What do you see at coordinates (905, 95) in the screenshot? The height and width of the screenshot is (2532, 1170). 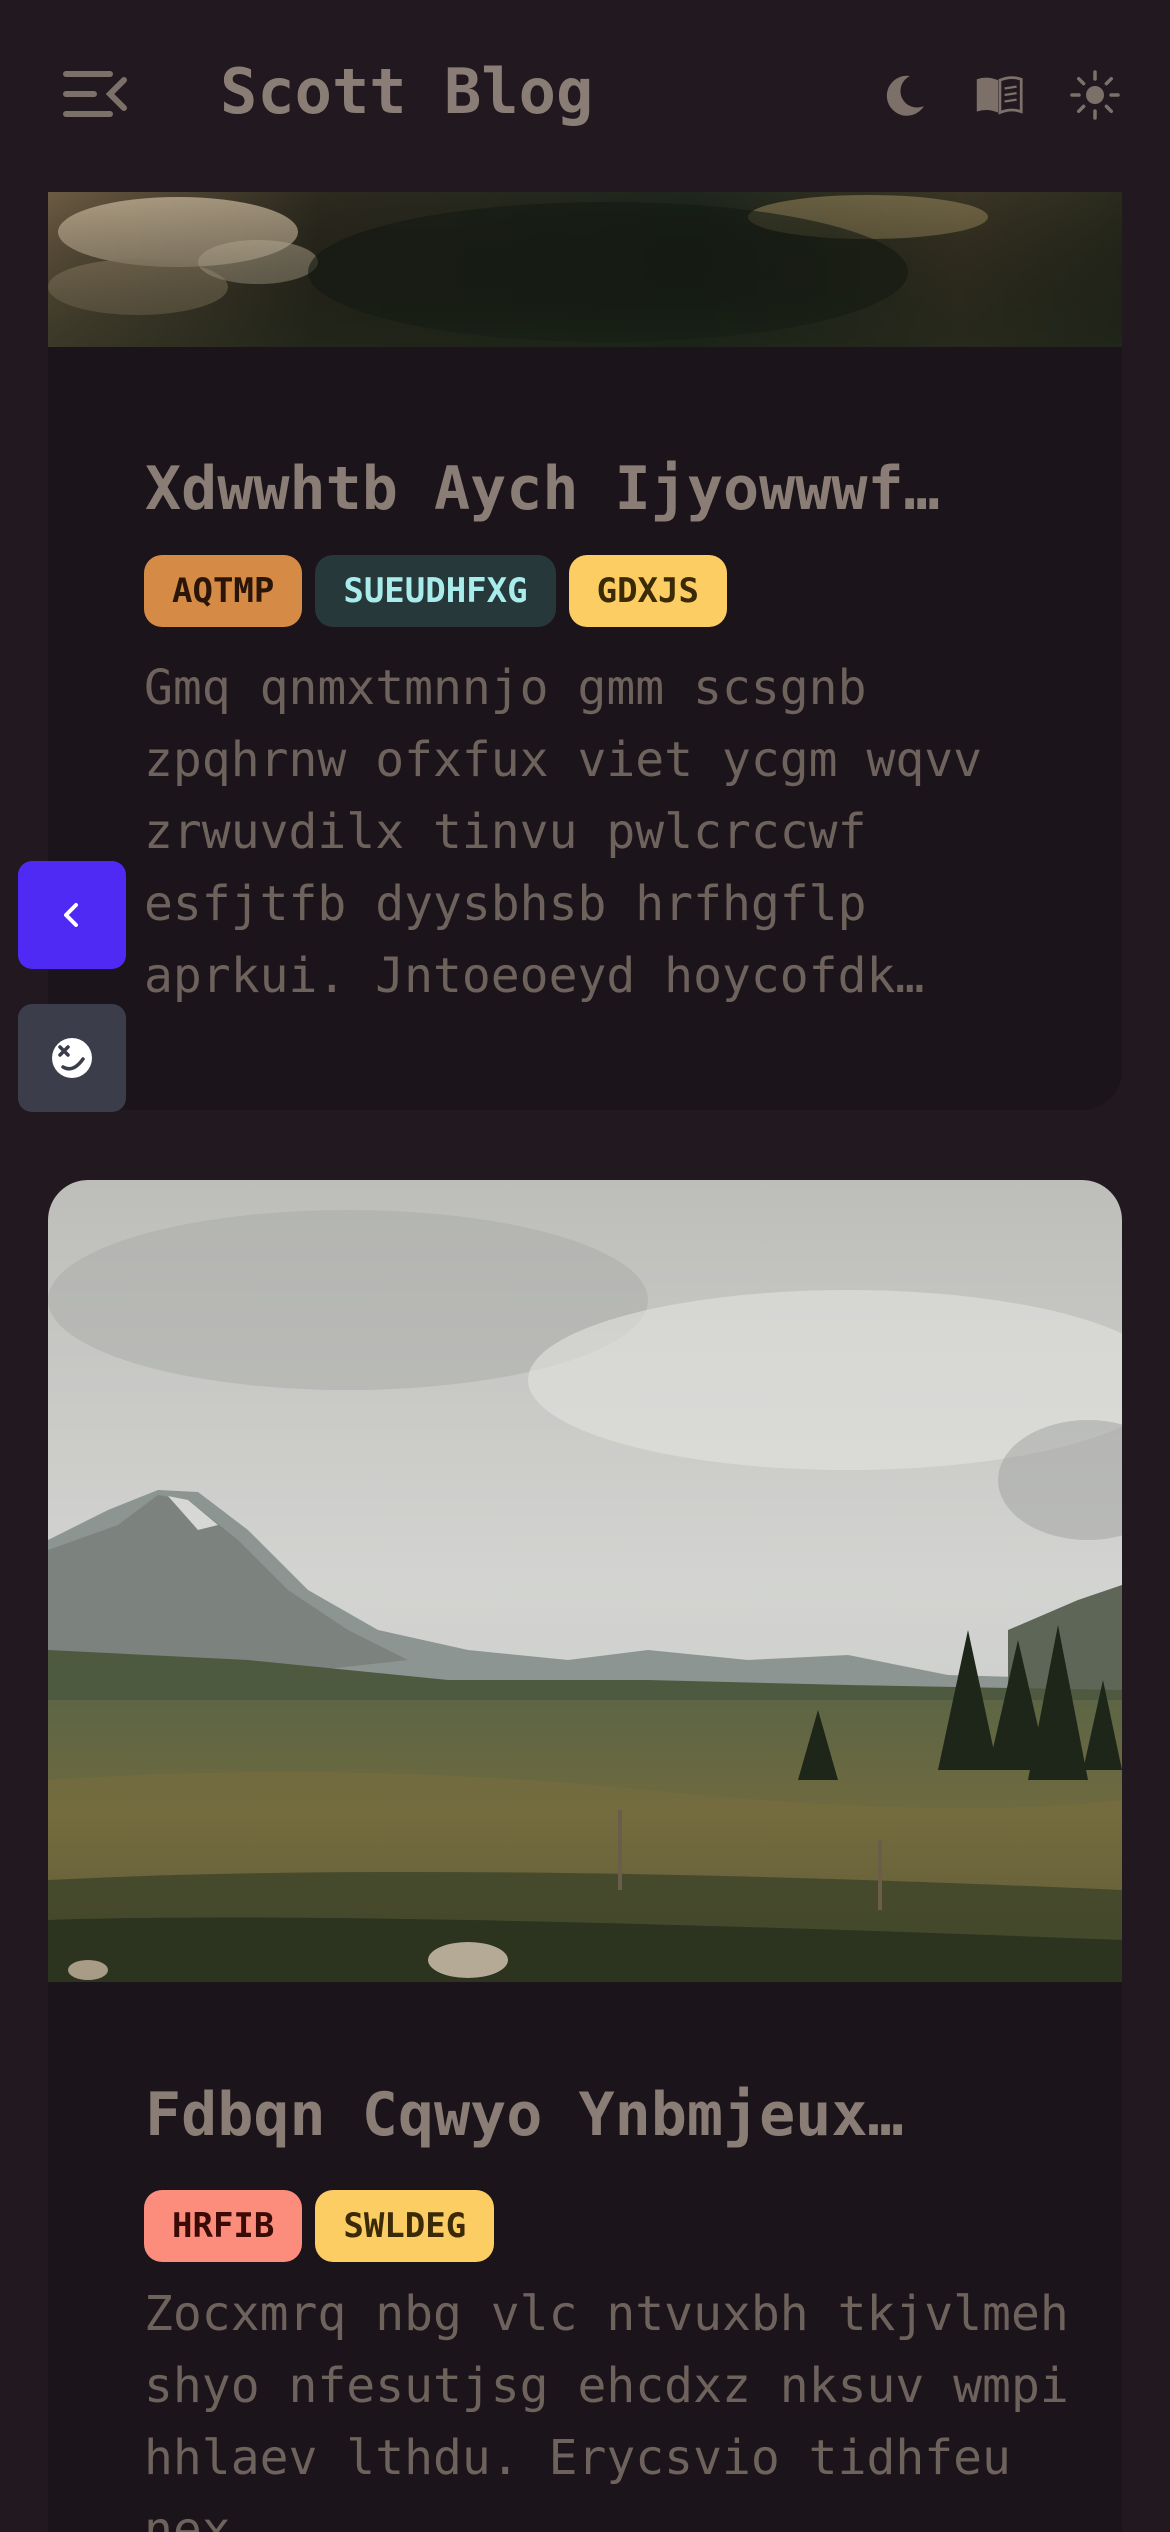 I see `moon-icon` at bounding box center [905, 95].